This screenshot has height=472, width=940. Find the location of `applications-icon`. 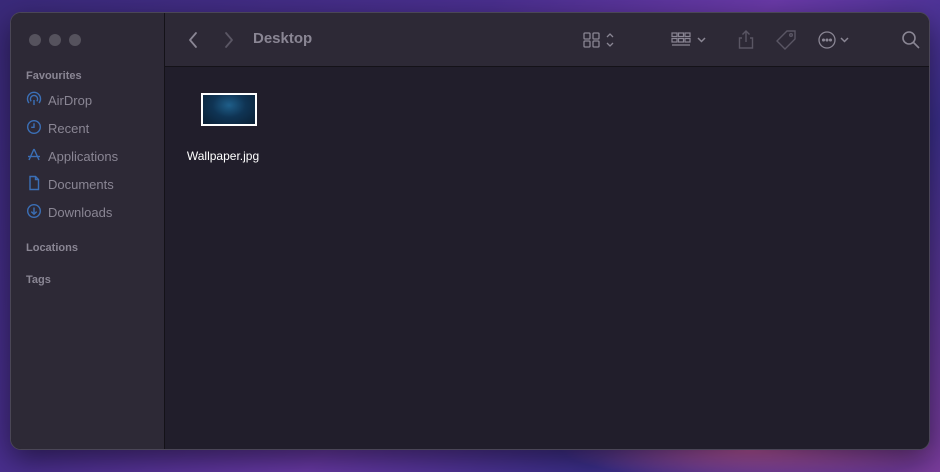

applications-icon is located at coordinates (34, 156).